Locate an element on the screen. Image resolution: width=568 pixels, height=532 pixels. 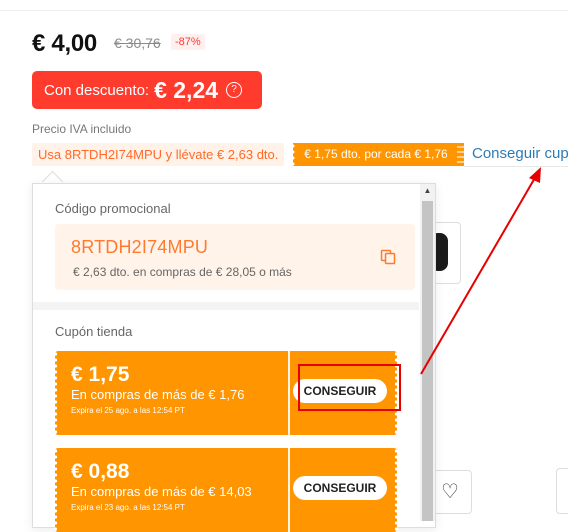
annotation-highlight-box is located at coordinates (349, 387).